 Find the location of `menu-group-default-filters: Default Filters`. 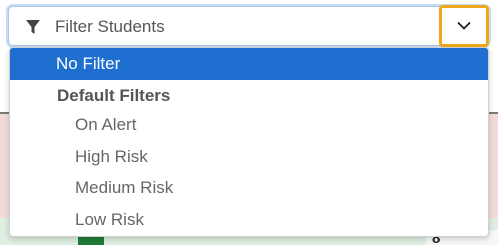

menu-group-default-filters: Default Filters is located at coordinates (114, 95).